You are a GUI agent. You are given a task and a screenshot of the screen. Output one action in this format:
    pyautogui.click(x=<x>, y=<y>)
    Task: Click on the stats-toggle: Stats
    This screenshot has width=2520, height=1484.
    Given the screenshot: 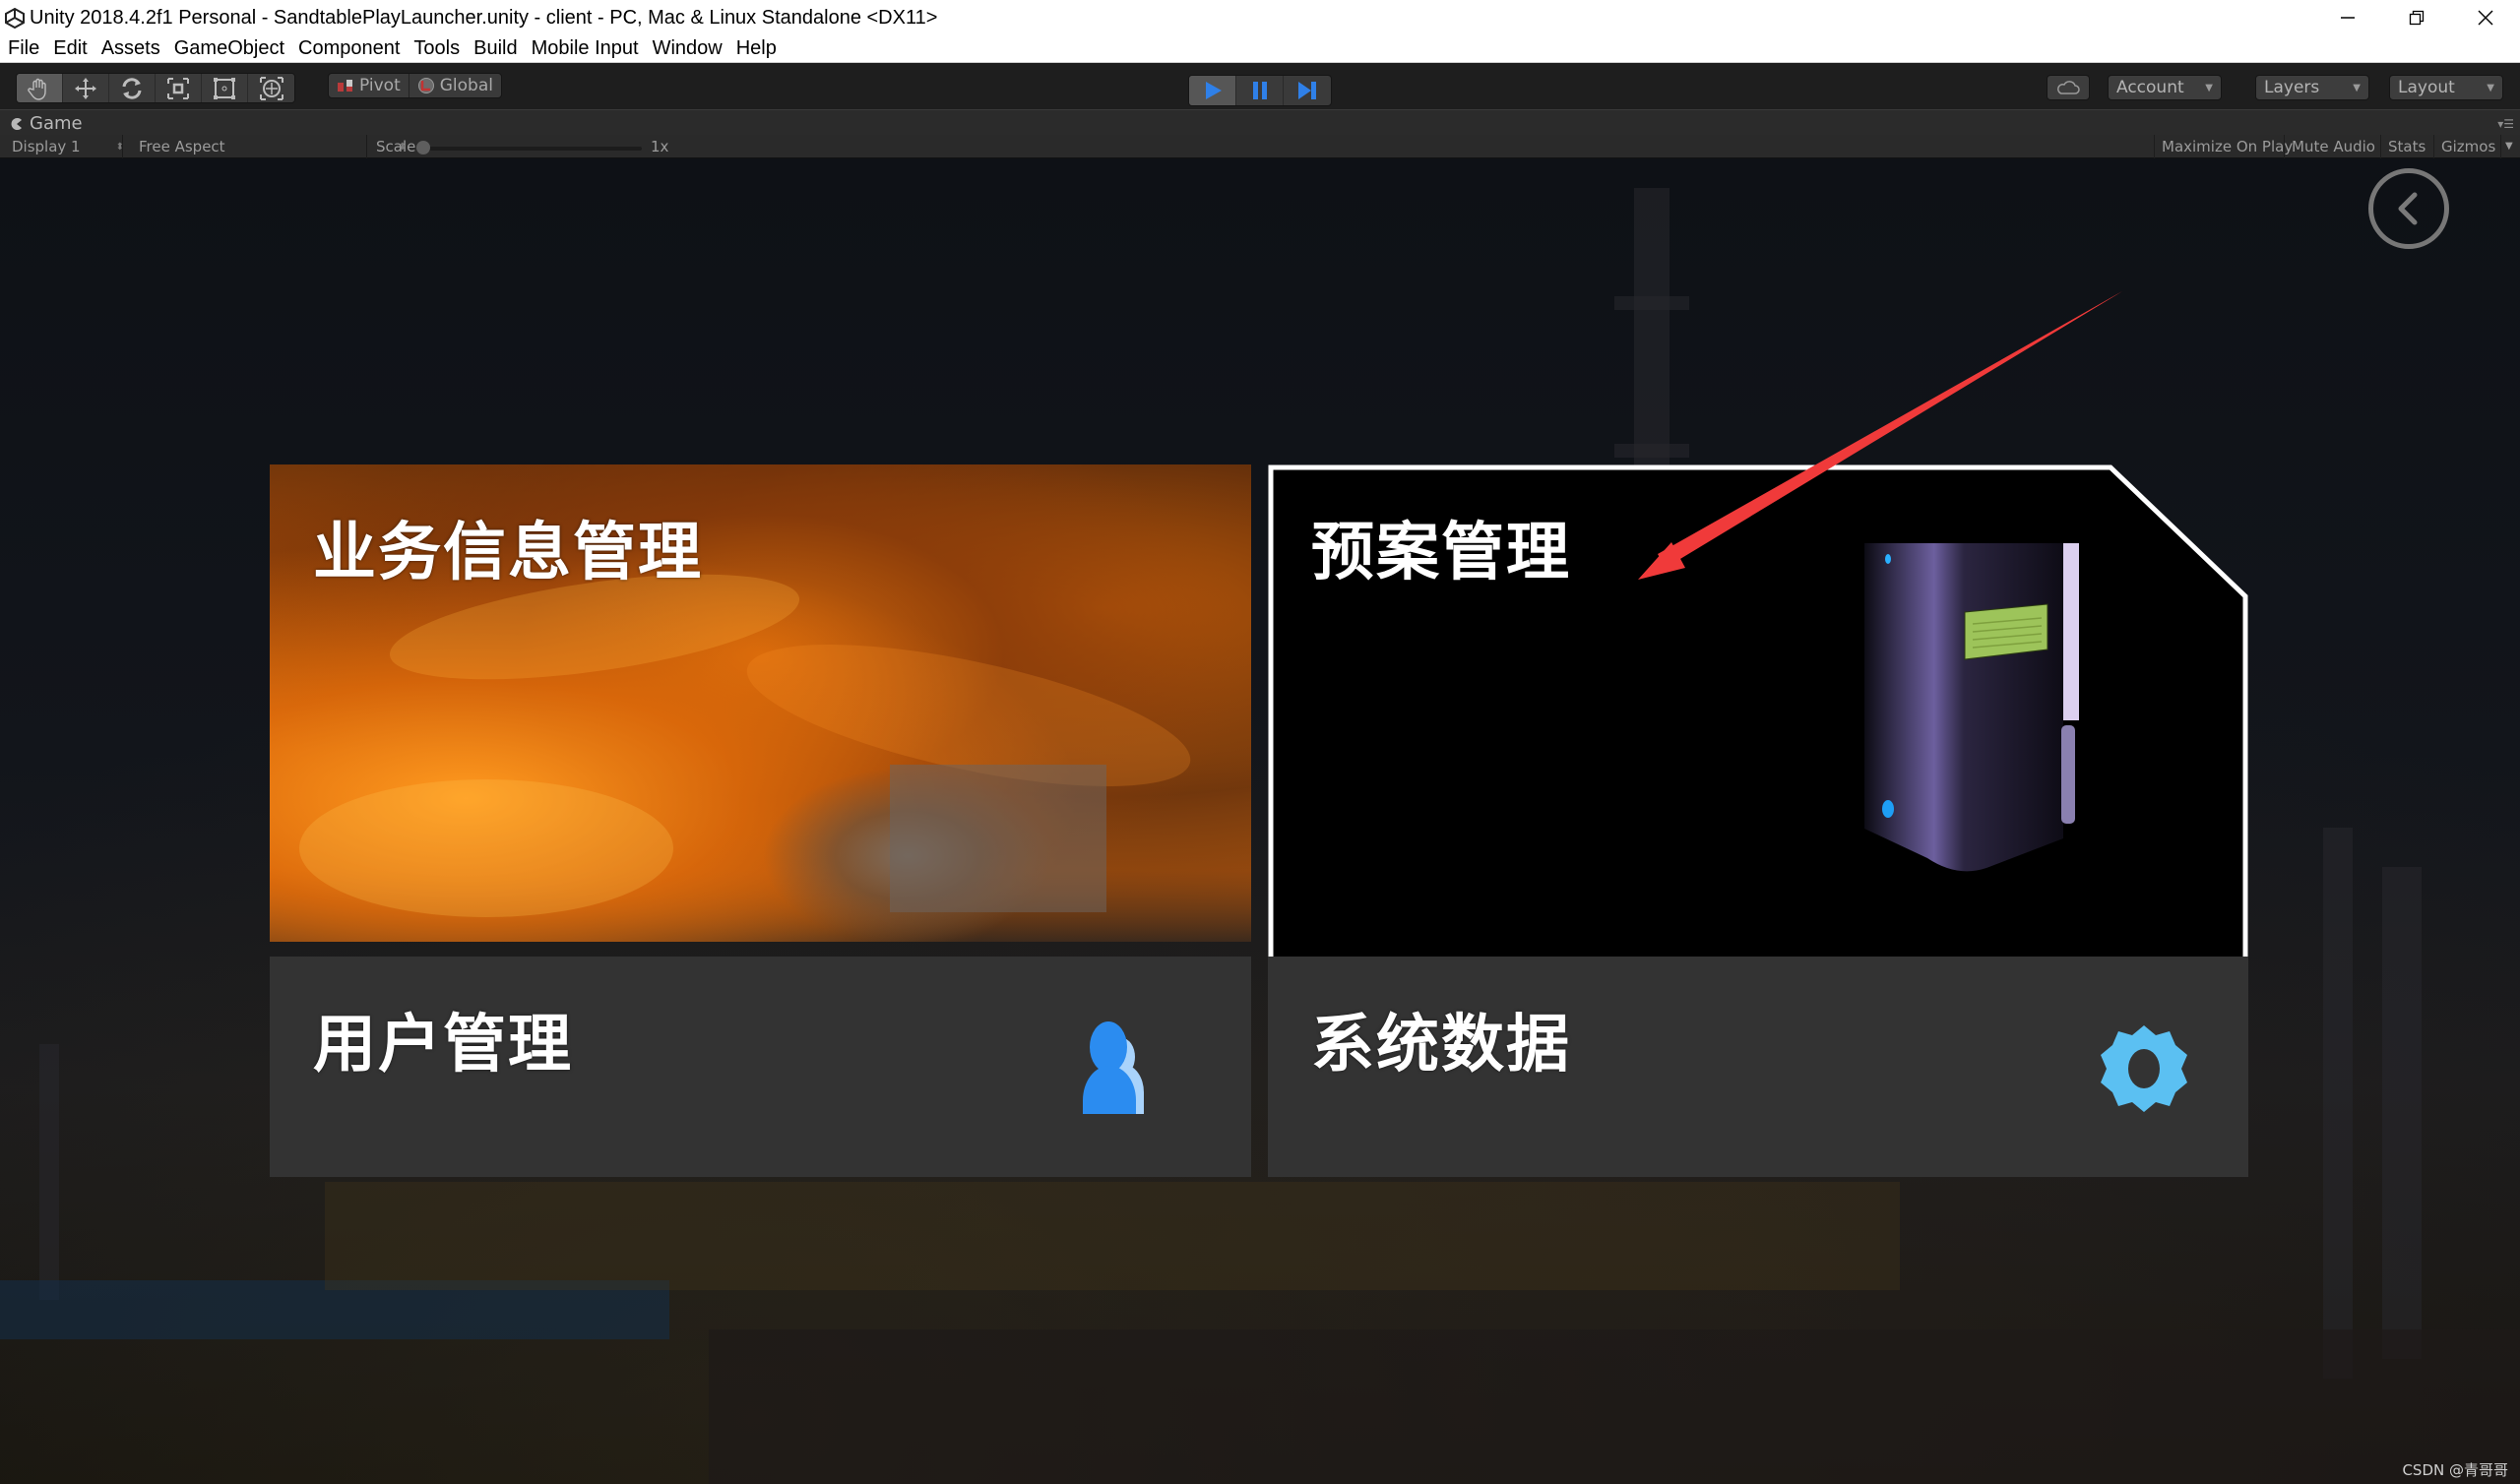 What is the action you would take?
    pyautogui.click(x=2406, y=147)
    